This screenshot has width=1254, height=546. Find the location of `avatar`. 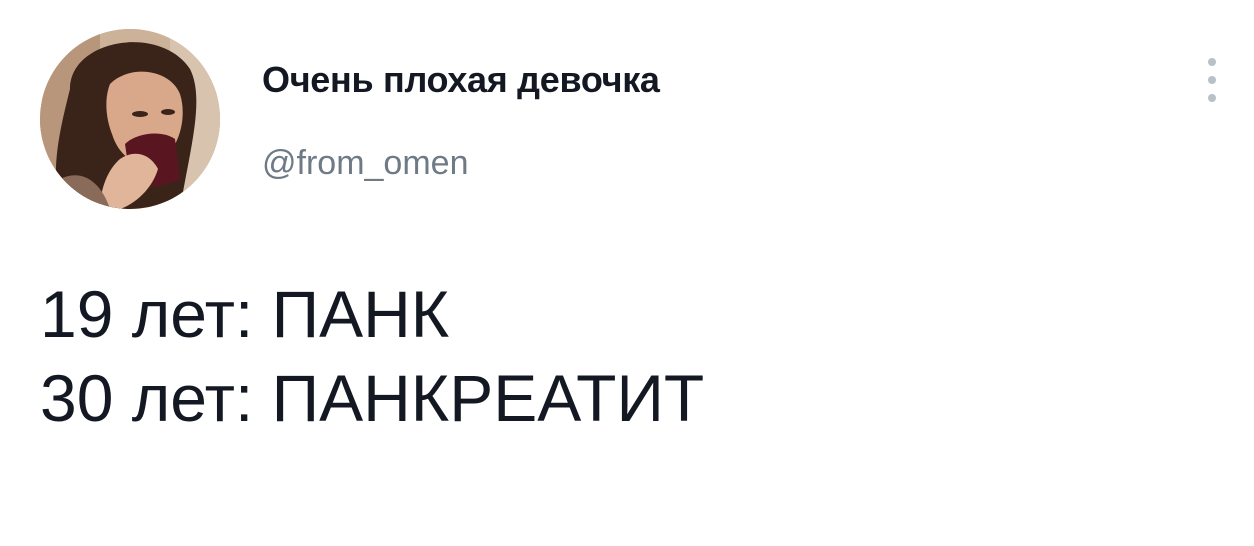

avatar is located at coordinates (130, 119).